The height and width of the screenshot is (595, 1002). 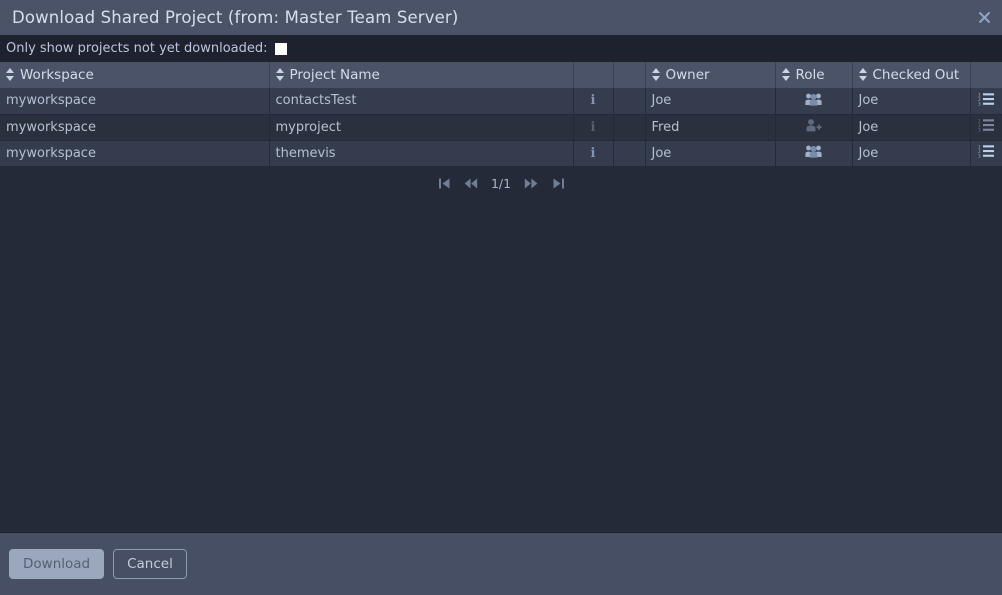 I want to click on table-row: myworkspace contactsTest i Joe Joe 1 2 3, so click(x=501, y=101).